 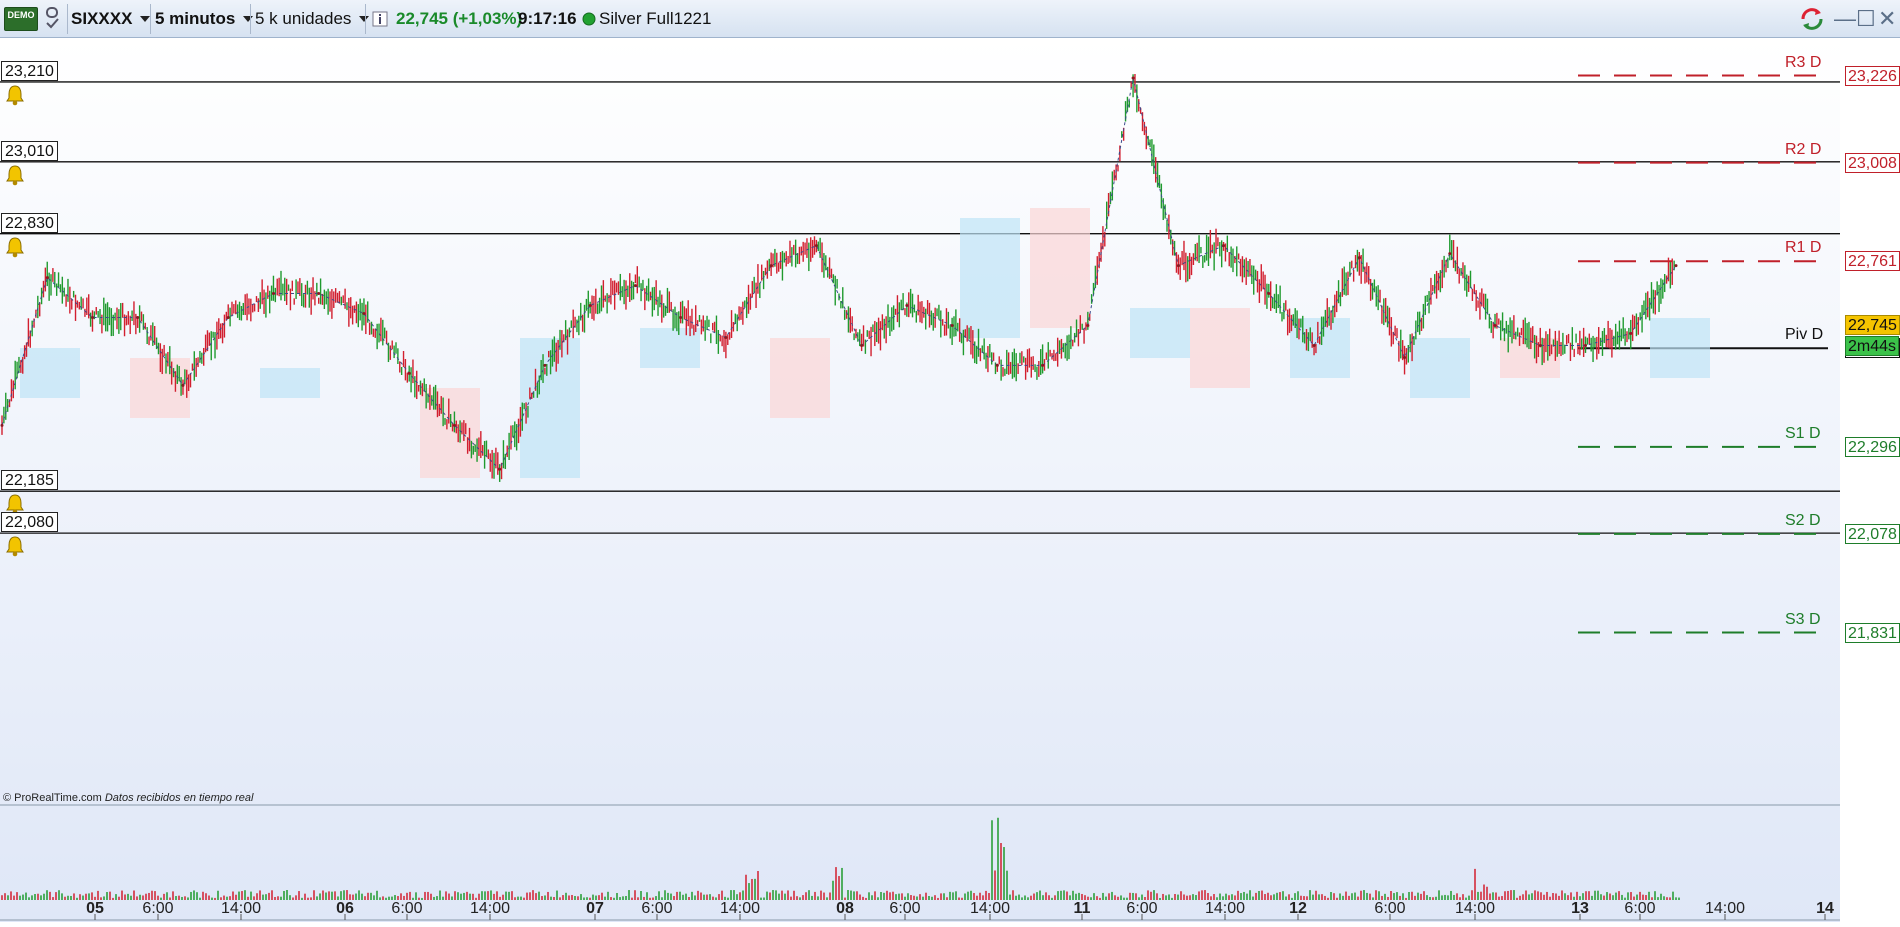 What do you see at coordinates (29, 480) in the screenshot?
I see `alert-level-box: 22,185` at bounding box center [29, 480].